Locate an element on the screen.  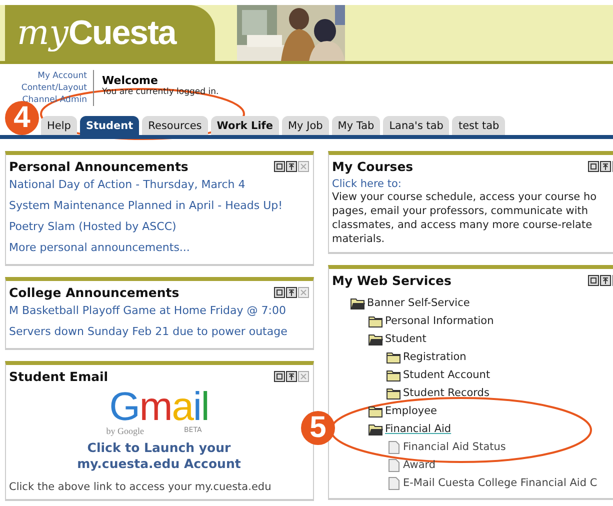
nav-tab: Help is located at coordinates (59, 125).